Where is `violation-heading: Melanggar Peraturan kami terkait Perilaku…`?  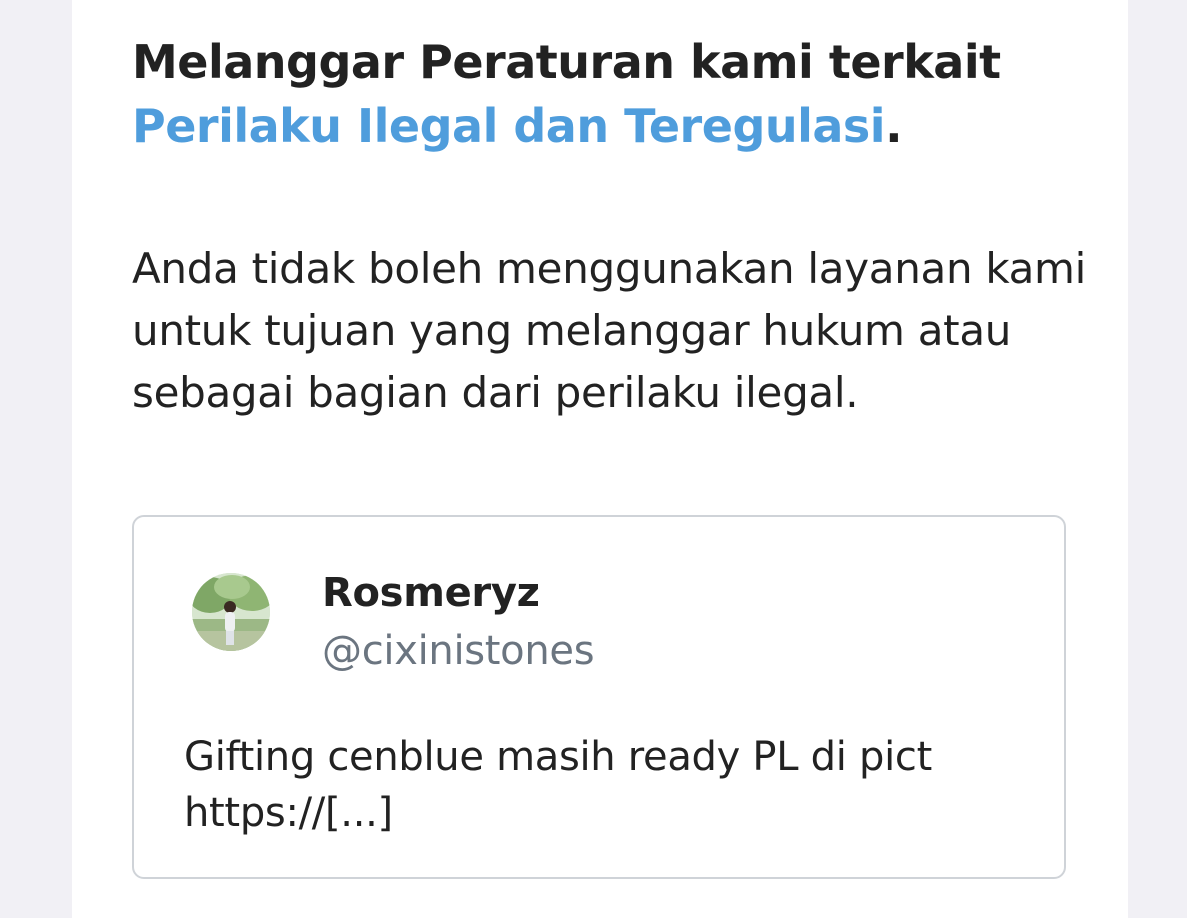
violation-heading: Melanggar Peraturan kami terkait Perilaku… is located at coordinates (612, 94).